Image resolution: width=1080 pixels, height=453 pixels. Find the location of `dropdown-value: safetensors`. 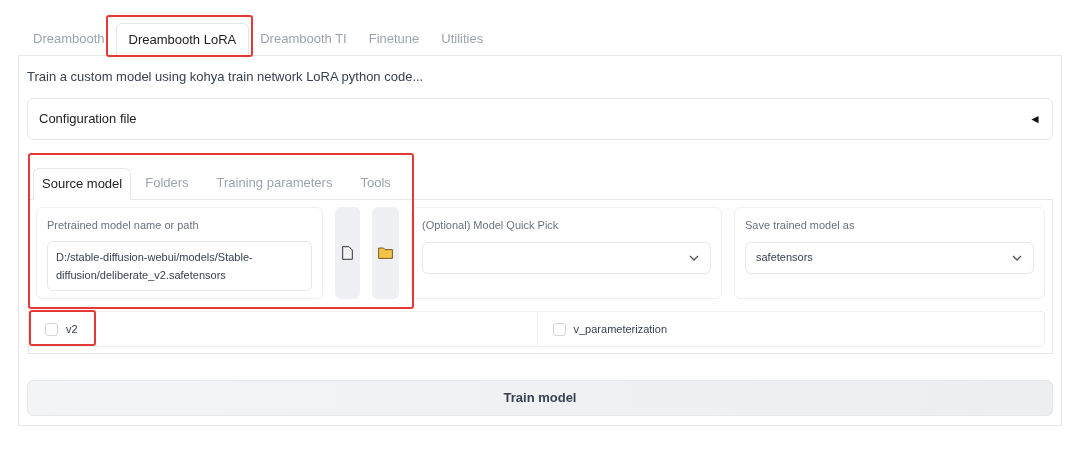

dropdown-value: safetensors is located at coordinates (784, 258).